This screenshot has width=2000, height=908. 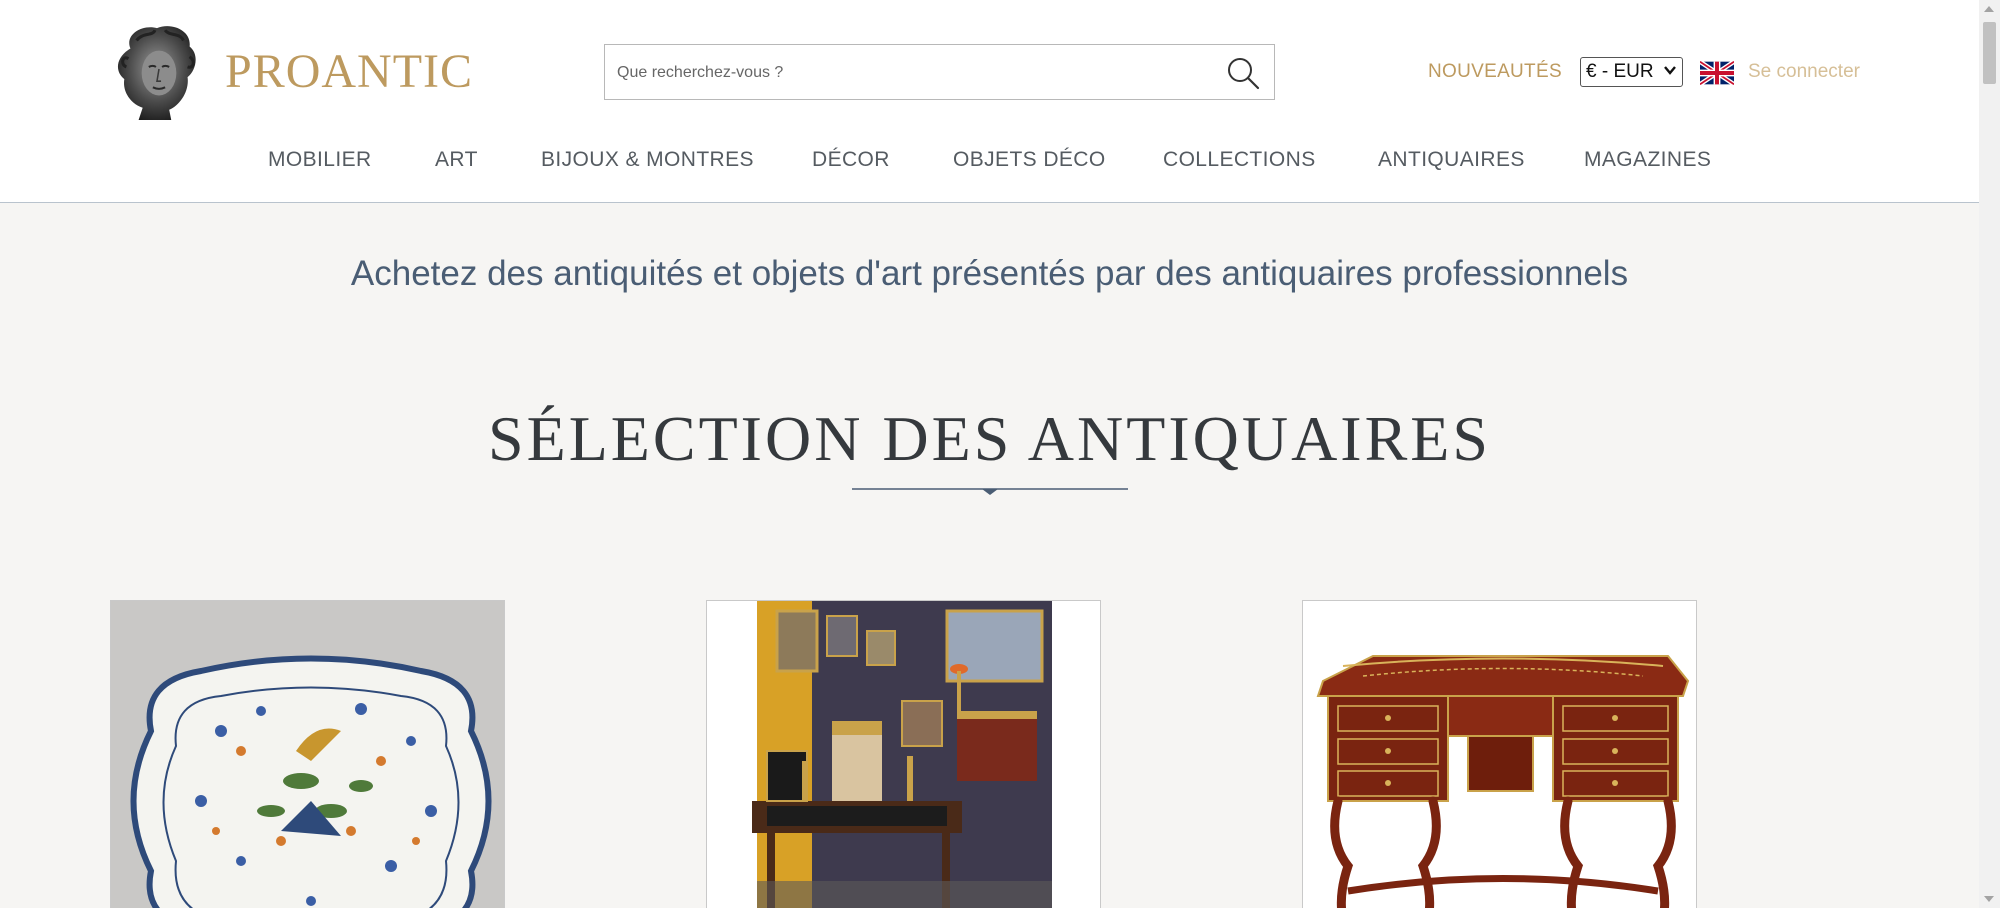 I want to click on scroll-down-icon, so click(x=1989, y=899).